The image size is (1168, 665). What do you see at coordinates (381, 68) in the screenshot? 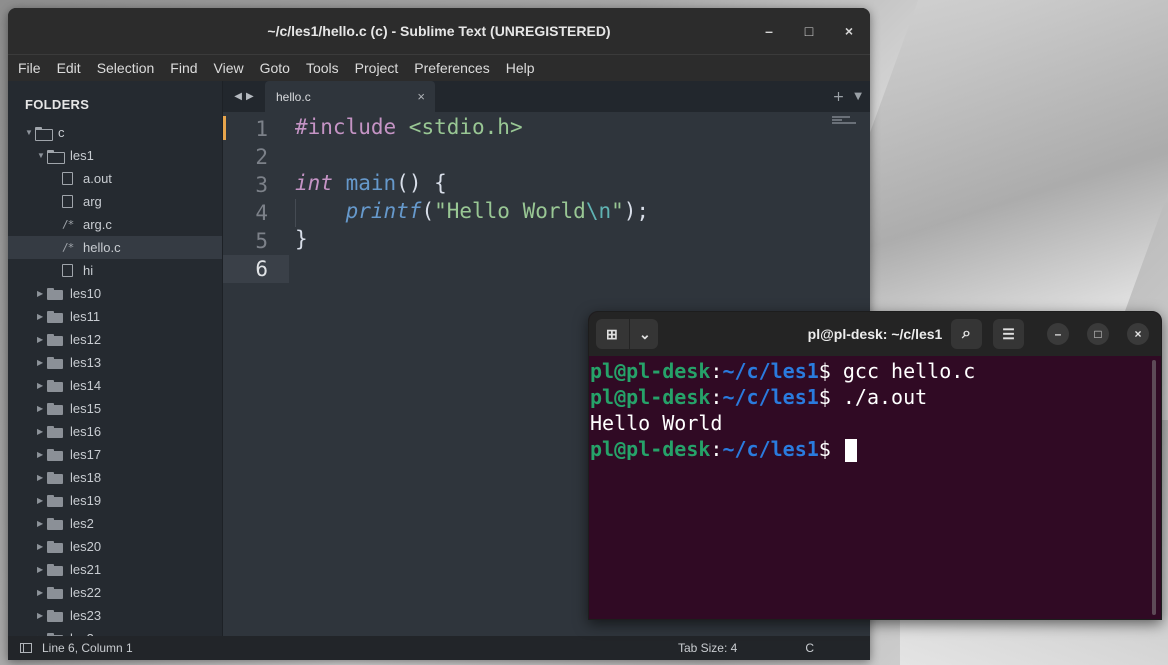
I see `menu-item-project: Project` at bounding box center [381, 68].